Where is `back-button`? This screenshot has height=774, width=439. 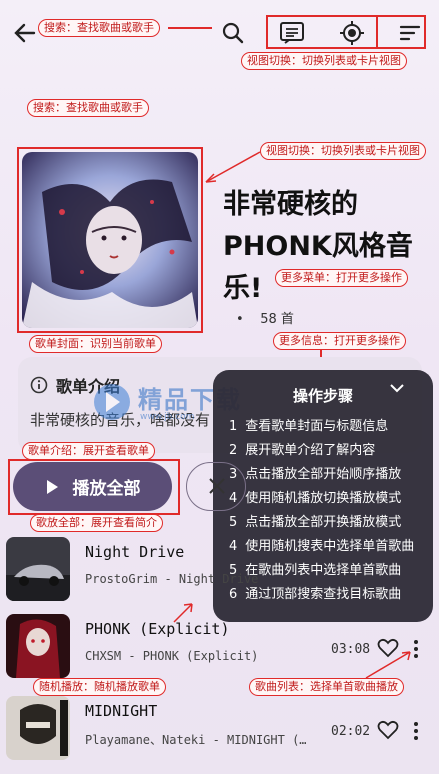
back-button is located at coordinates (25, 33).